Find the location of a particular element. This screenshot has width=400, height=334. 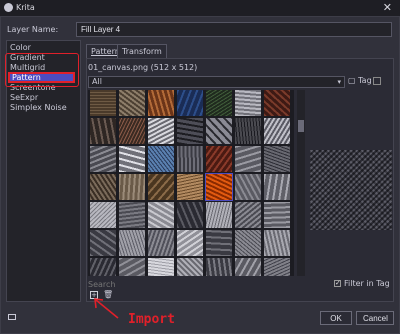

ok-button: OK is located at coordinates (336, 318).